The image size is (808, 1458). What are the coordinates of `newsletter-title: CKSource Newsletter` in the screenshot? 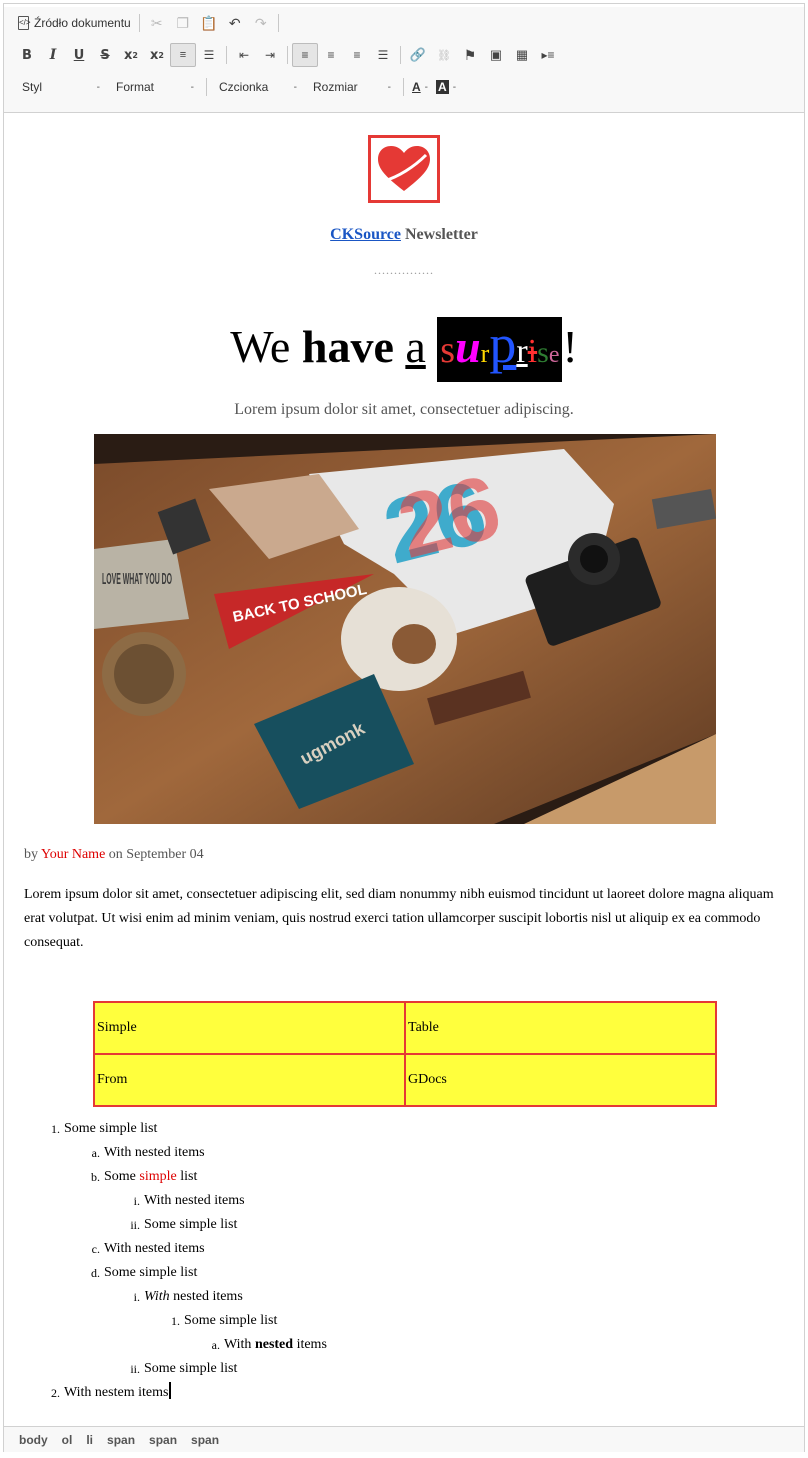 It's located at (404, 235).